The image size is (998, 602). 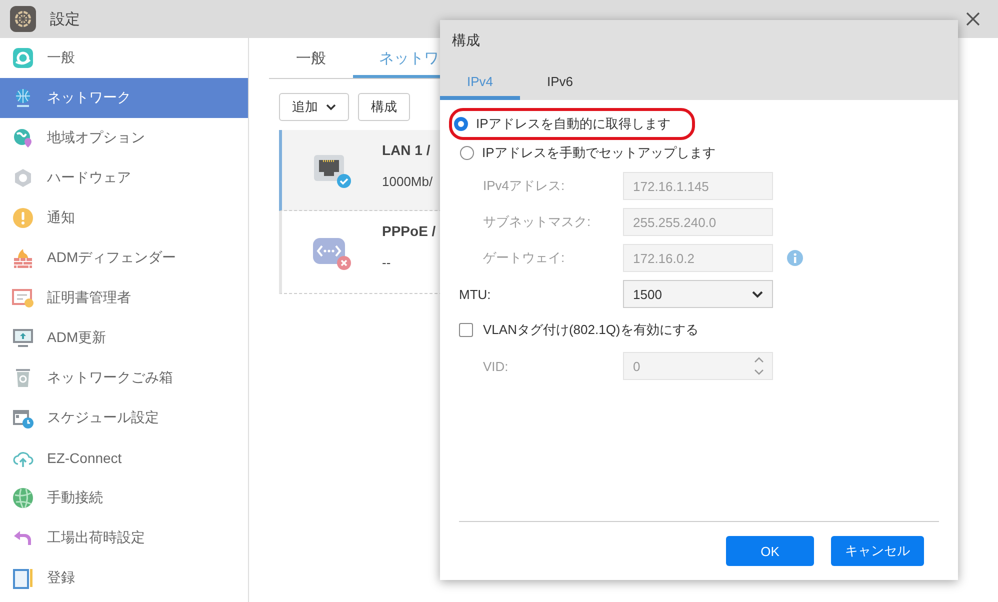 What do you see at coordinates (973, 19) in the screenshot?
I see `close-icon` at bounding box center [973, 19].